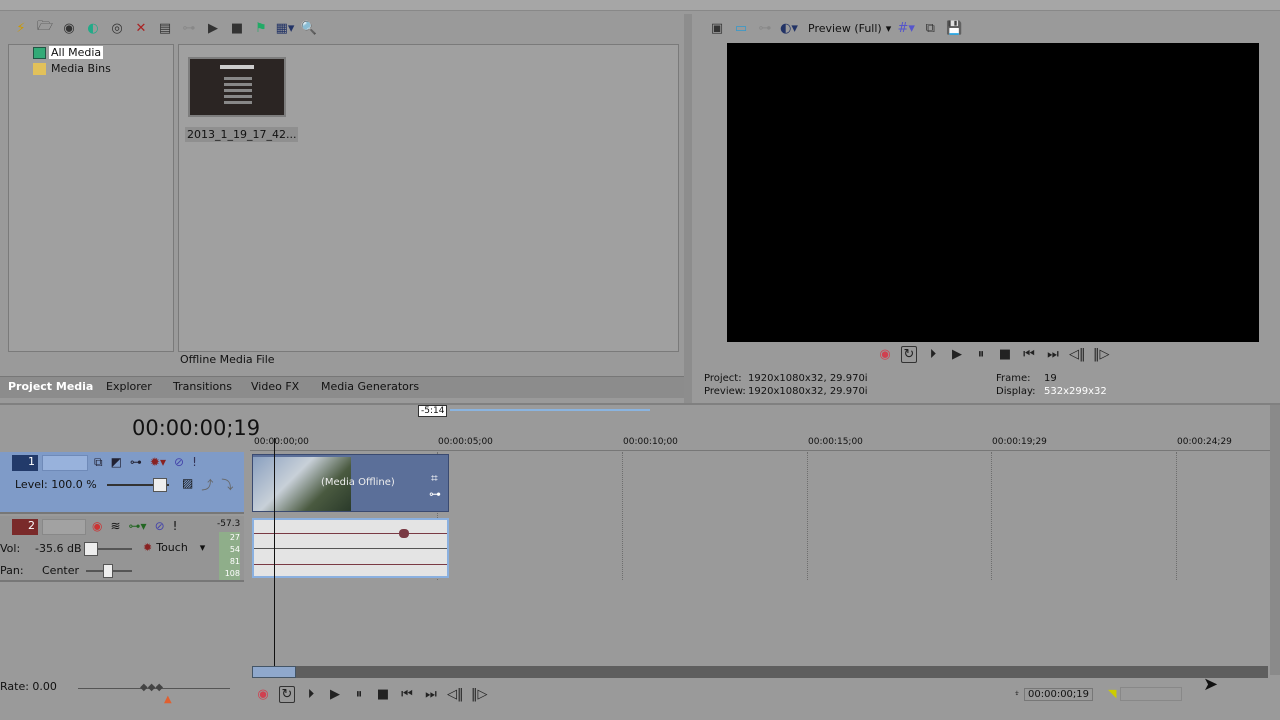  I want to click on compositing-icon: ◩, so click(116, 462).